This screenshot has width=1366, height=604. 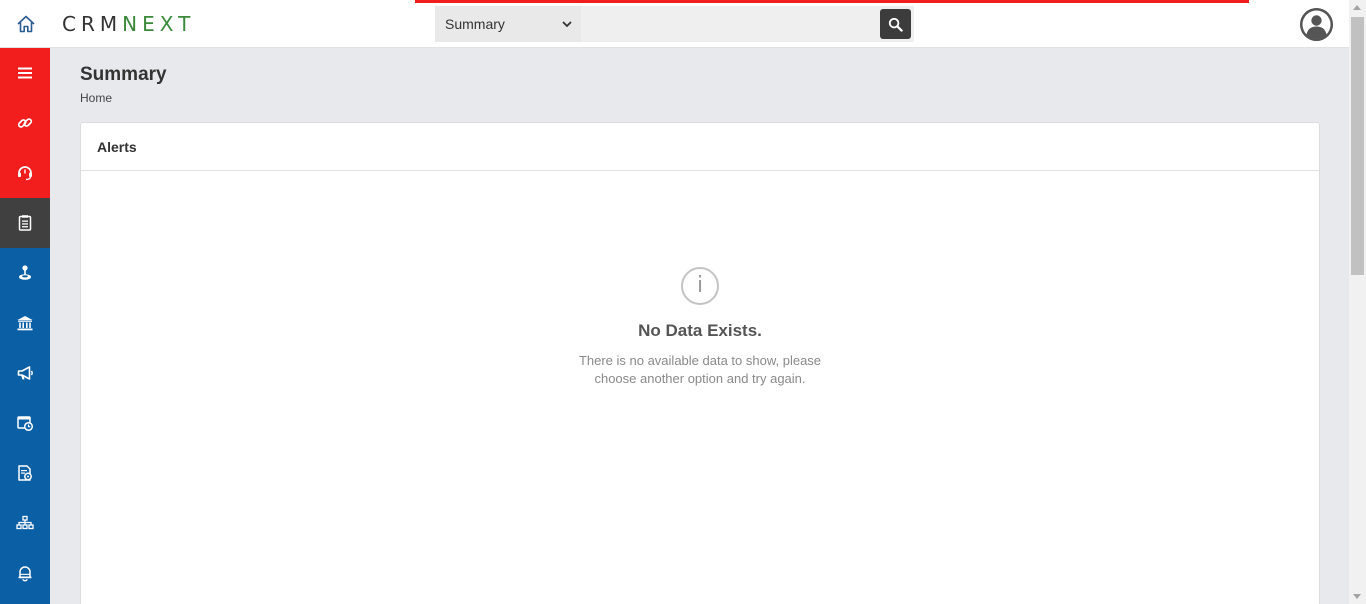 I want to click on search-icon, so click(x=895, y=24).